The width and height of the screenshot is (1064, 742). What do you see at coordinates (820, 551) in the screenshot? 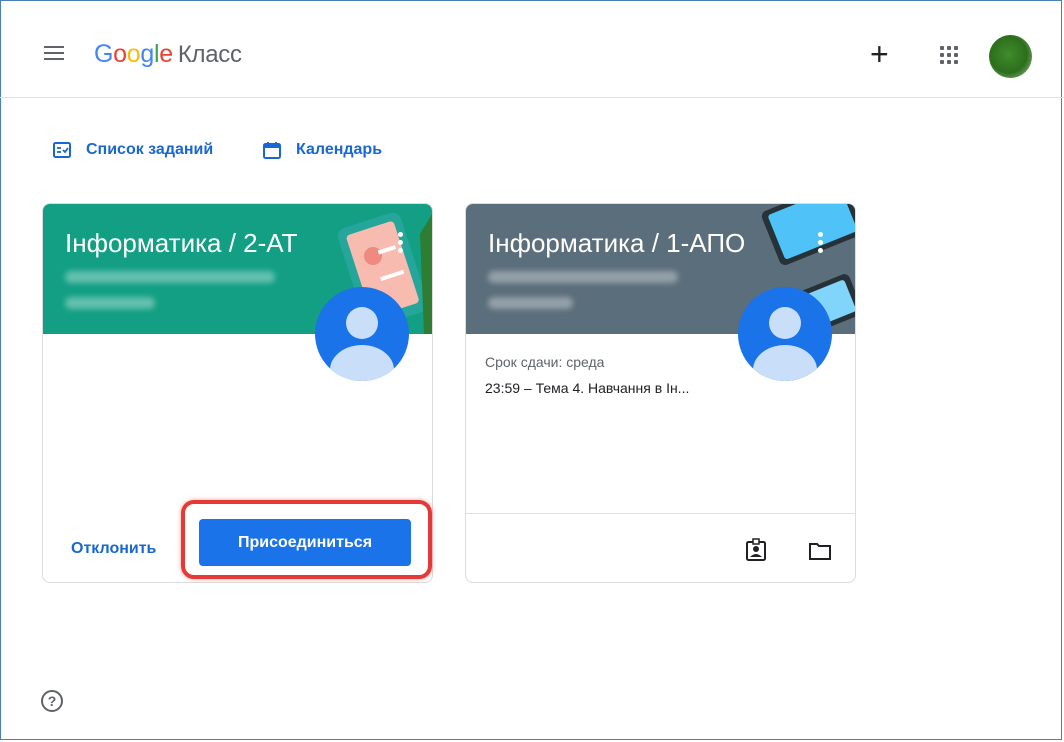
I see `folder-icon` at bounding box center [820, 551].